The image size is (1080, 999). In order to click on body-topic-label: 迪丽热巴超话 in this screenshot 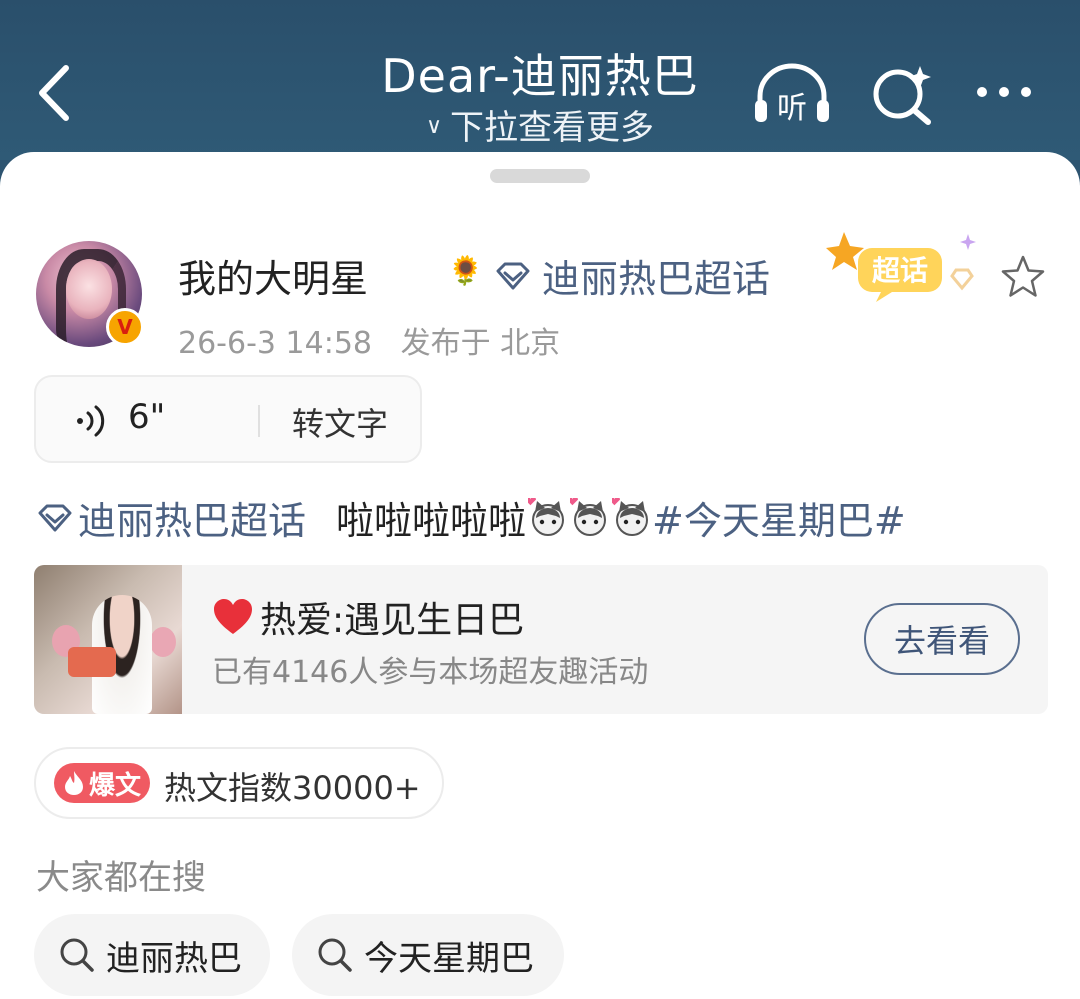, I will do `click(192, 521)`.